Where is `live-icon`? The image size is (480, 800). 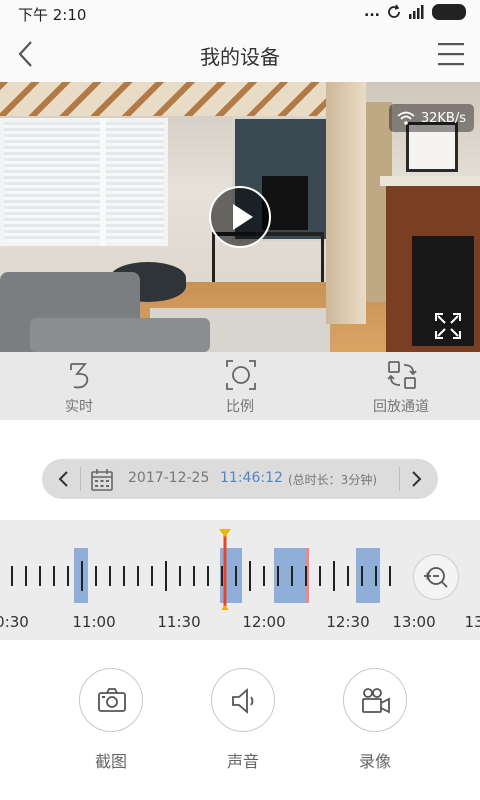 live-icon is located at coordinates (79, 376).